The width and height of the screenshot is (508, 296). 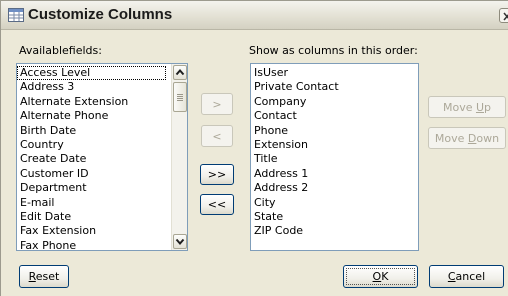 I want to click on available-fields-label: Availablefields:, so click(x=60, y=50).